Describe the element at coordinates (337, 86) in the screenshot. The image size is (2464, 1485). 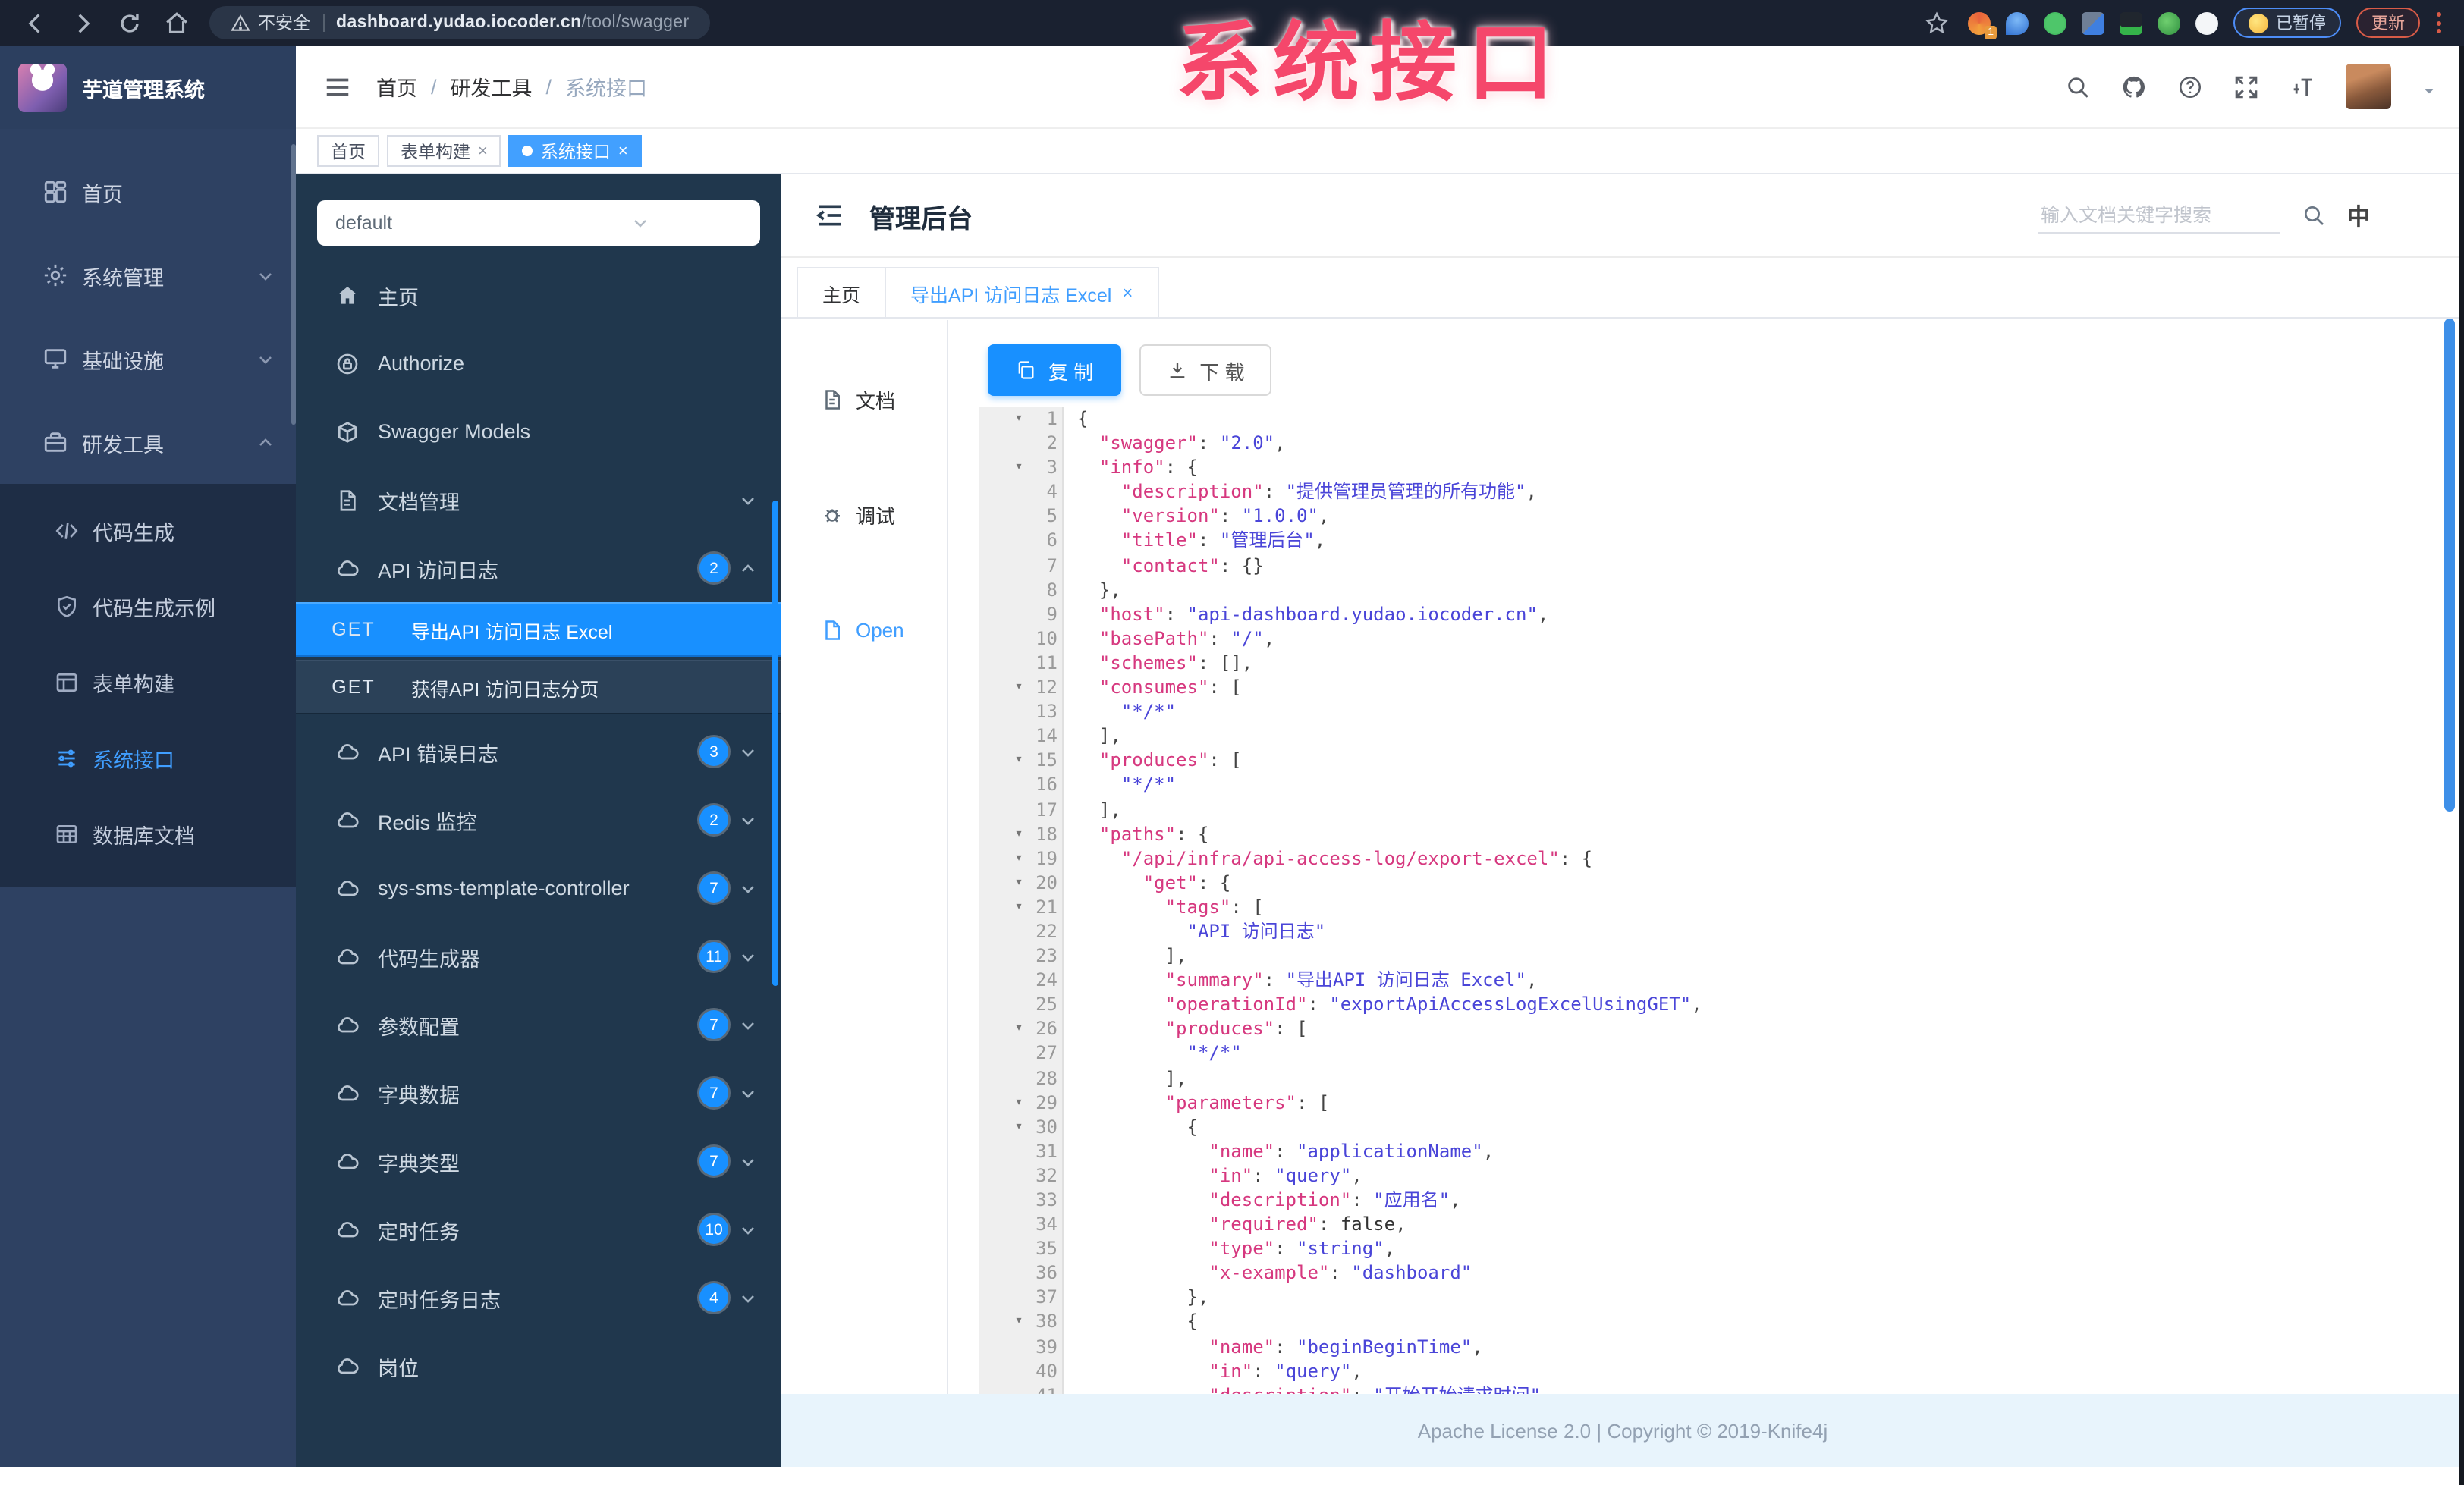
I see `hamburger-icon` at that location.